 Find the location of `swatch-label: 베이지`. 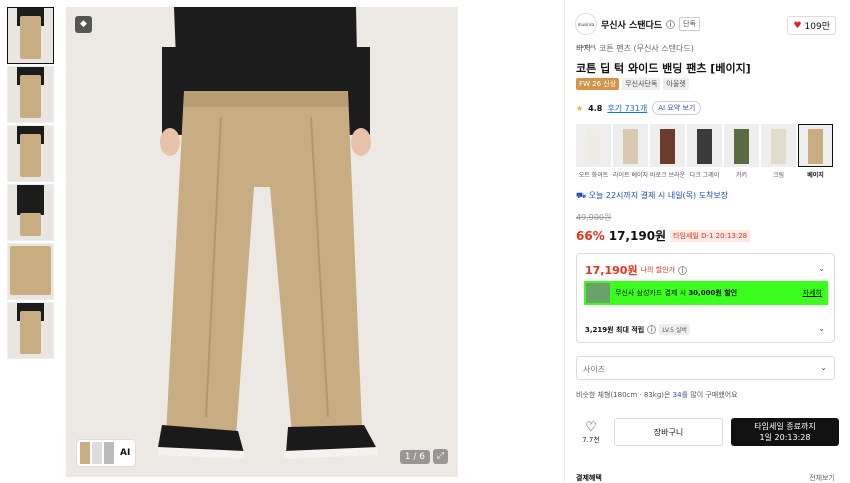

swatch-label: 베이지 is located at coordinates (815, 175).